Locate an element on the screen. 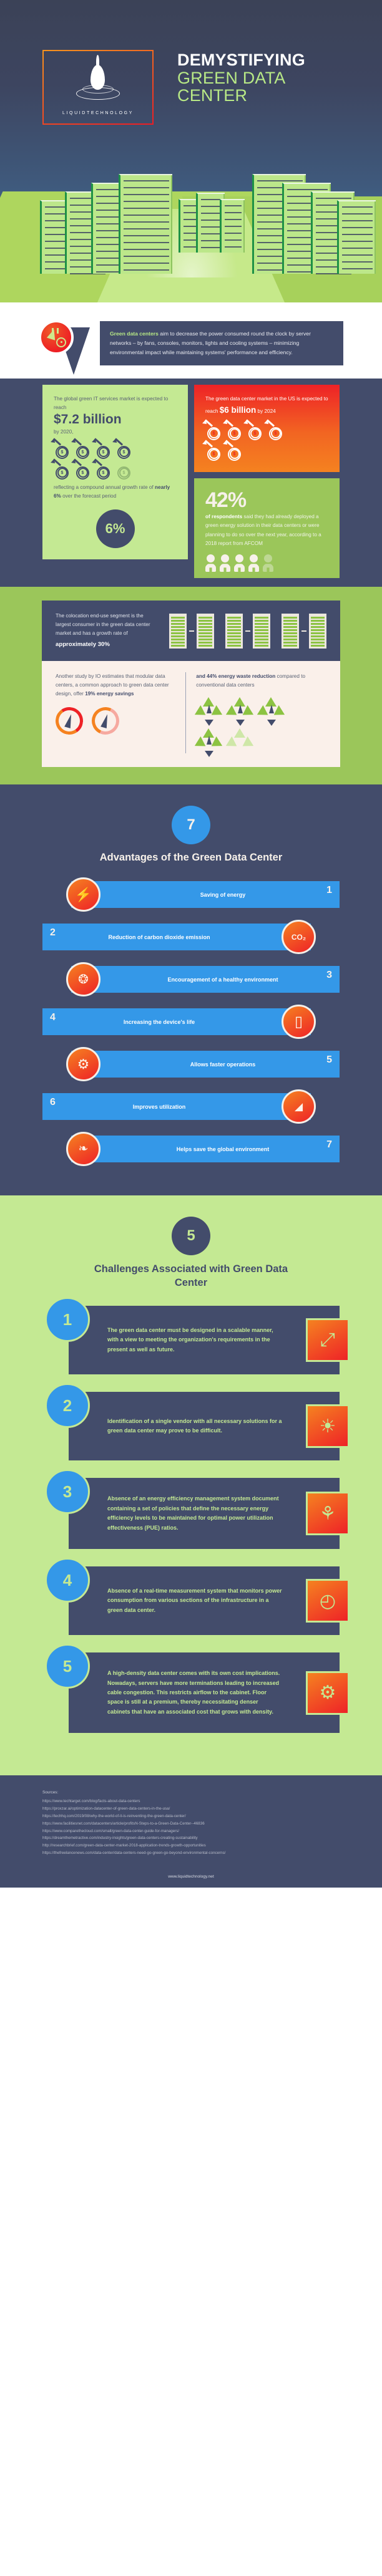 The width and height of the screenshot is (382, 2576). recycle-icon-grid is located at coordinates (243, 727).